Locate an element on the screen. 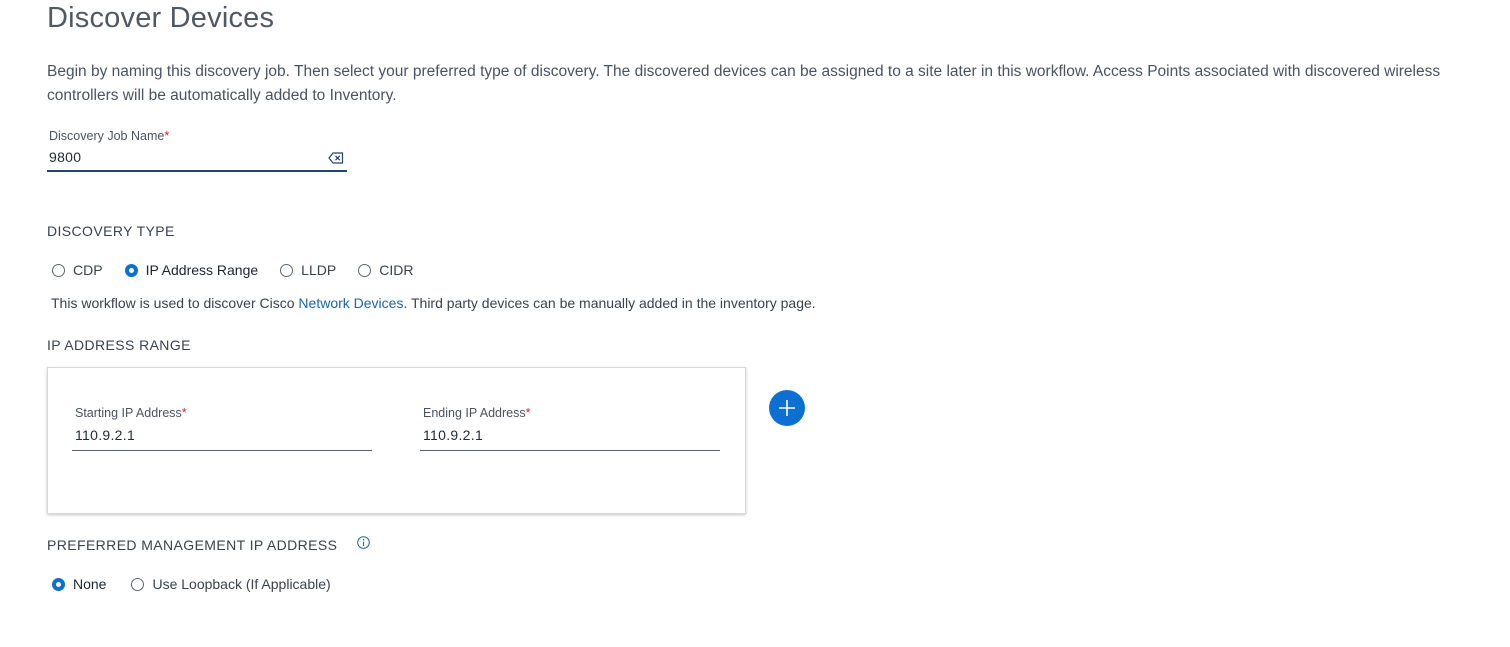  ending-ip-underline is located at coordinates (570, 450).